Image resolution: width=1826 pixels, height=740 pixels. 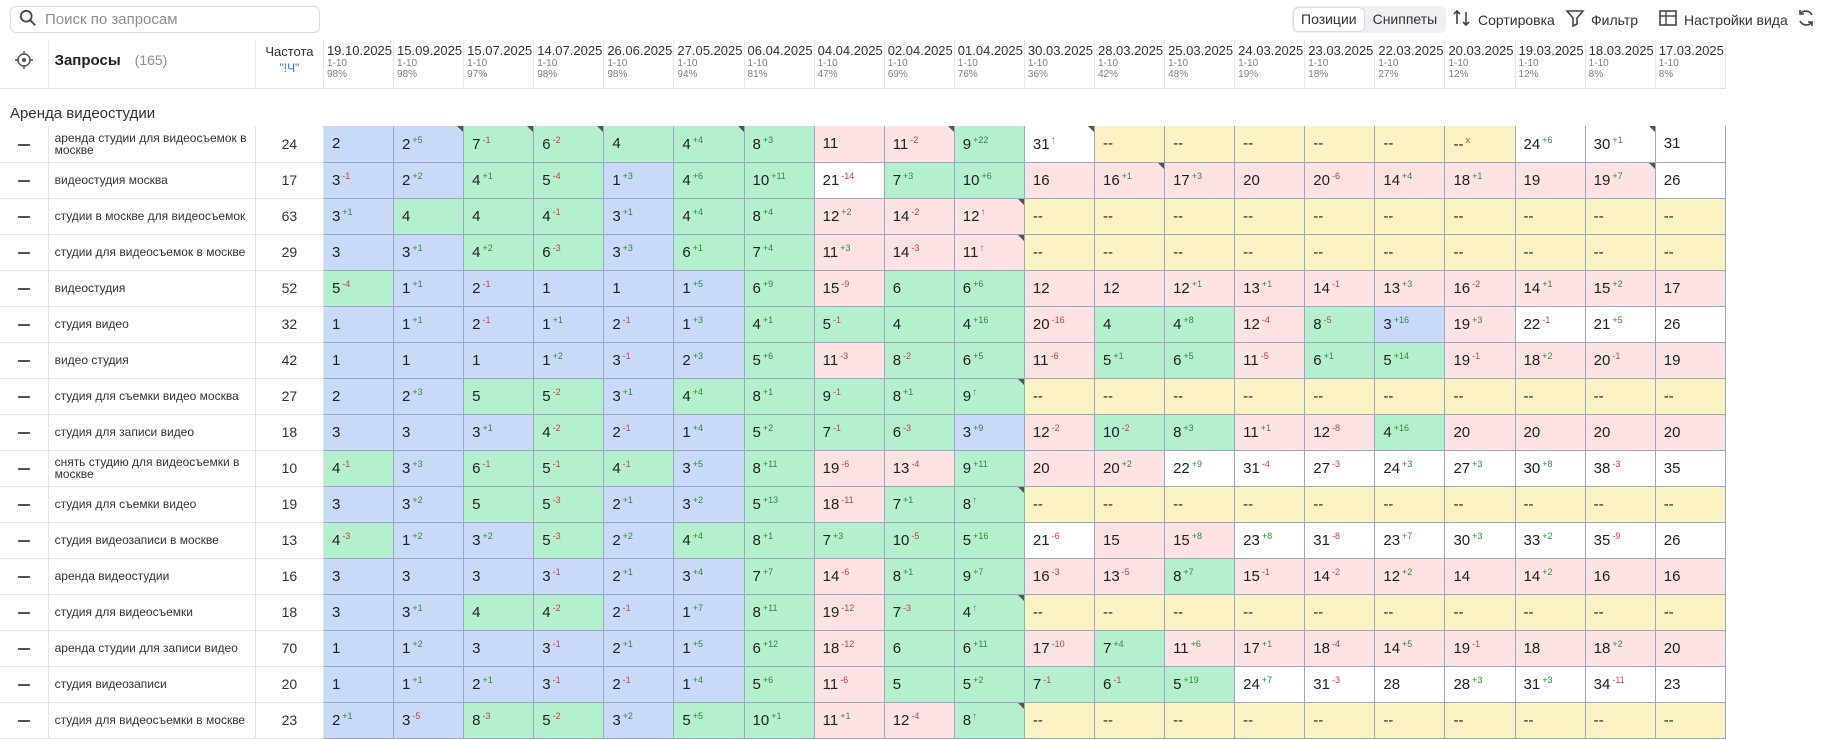 What do you see at coordinates (1340, 540) in the screenshot?
I see `position-cell: 31 -8` at bounding box center [1340, 540].